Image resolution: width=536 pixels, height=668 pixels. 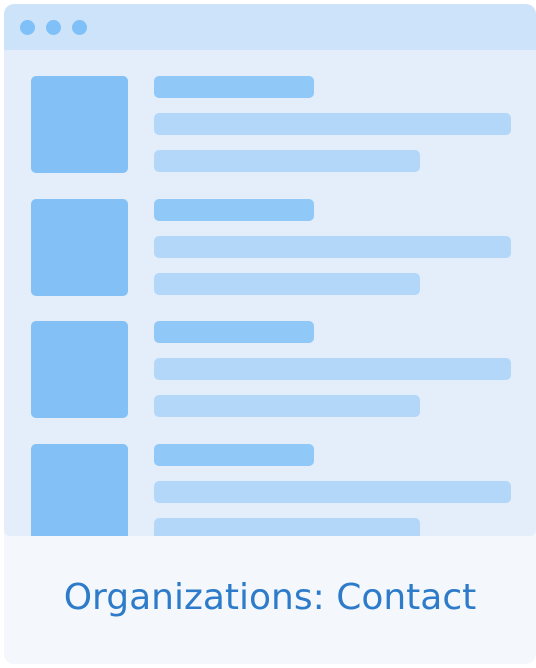 What do you see at coordinates (270, 597) in the screenshot?
I see `caption-title: Organizations: Contact` at bounding box center [270, 597].